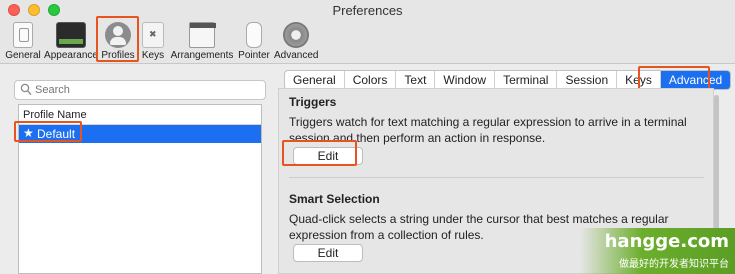 The image size is (735, 274). What do you see at coordinates (117, 39) in the screenshot?
I see `profiles-highlight-box` at bounding box center [117, 39].